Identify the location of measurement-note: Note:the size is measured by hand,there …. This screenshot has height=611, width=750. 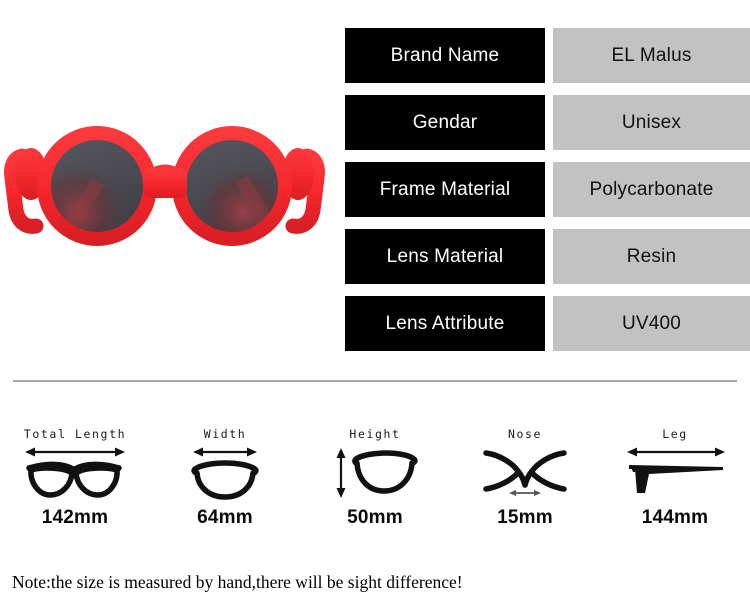
(237, 582).